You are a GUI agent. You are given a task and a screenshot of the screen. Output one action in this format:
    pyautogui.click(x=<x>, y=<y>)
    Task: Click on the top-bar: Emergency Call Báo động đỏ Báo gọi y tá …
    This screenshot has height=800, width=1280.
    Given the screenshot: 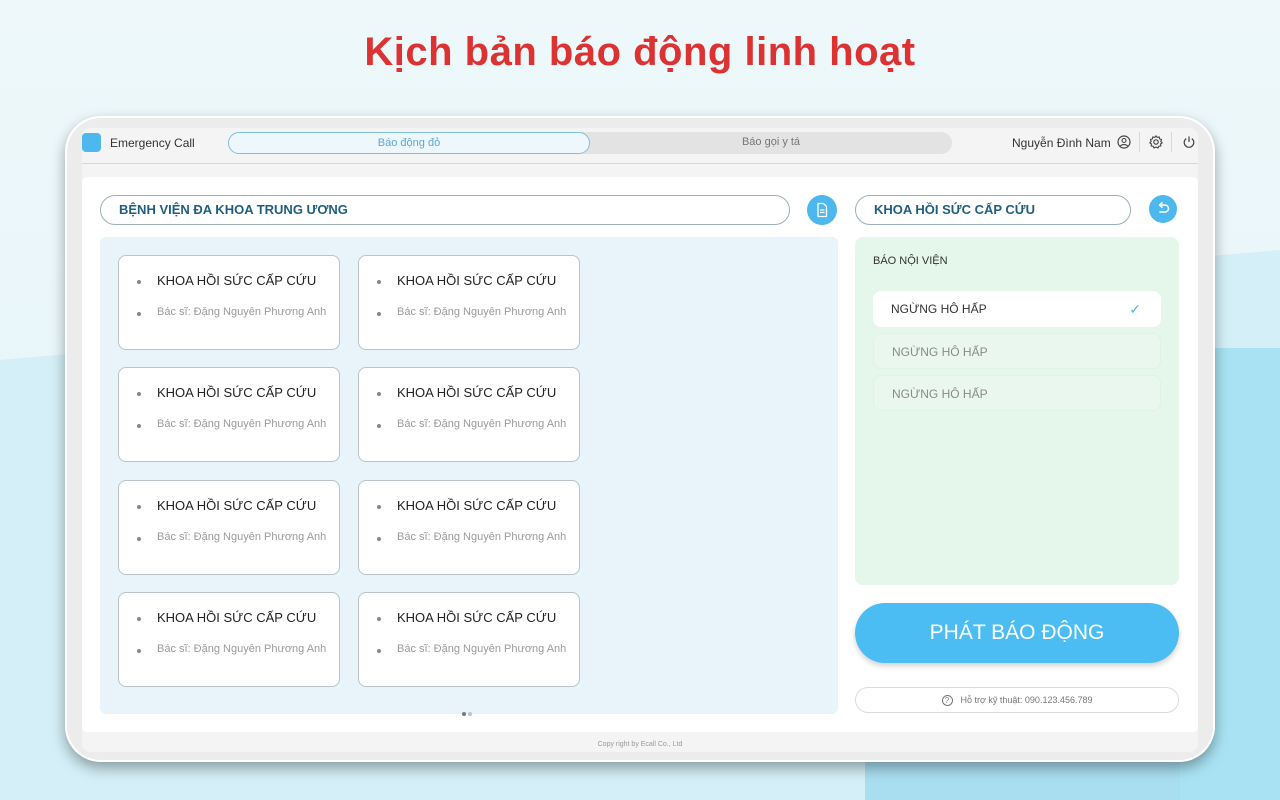 What is the action you would take?
    pyautogui.click(x=640, y=146)
    